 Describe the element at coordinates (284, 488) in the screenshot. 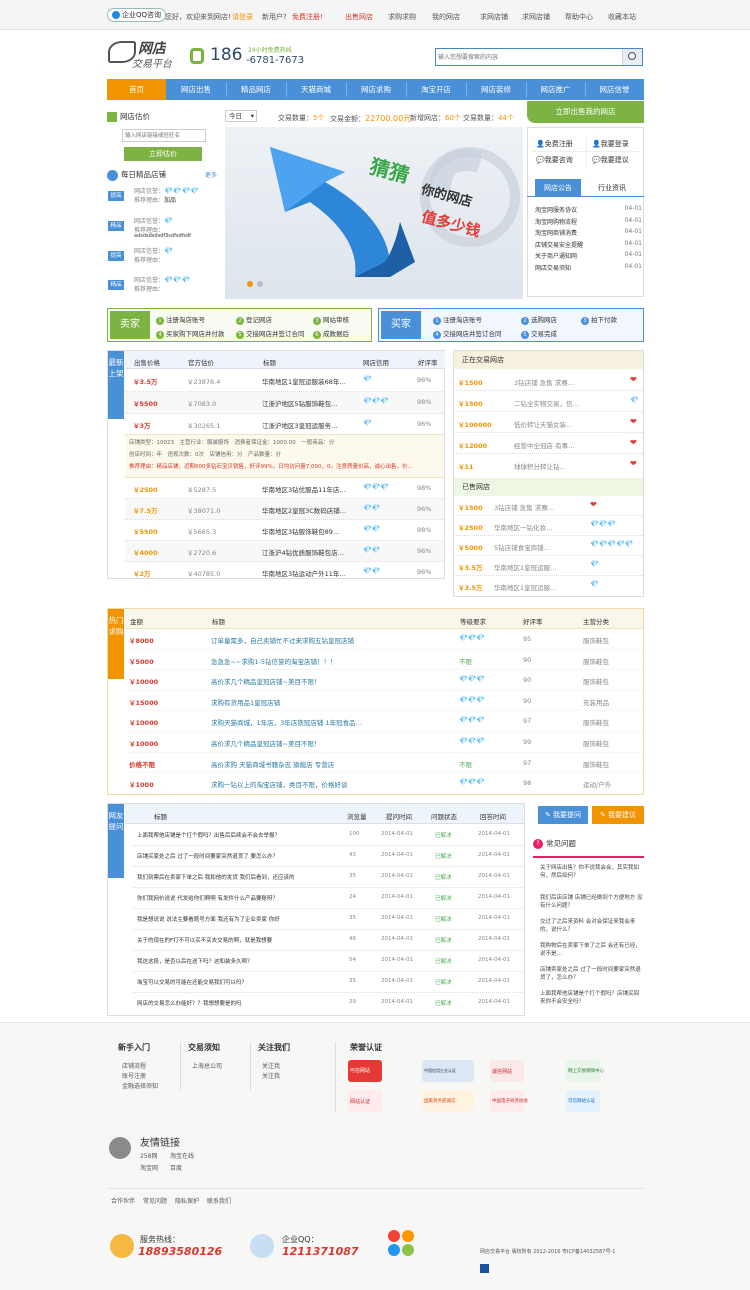

I see `table-row: ￥2500 ￥5287.5 华南地区3钻优服品11年店… 💎💎💎 98%` at that location.